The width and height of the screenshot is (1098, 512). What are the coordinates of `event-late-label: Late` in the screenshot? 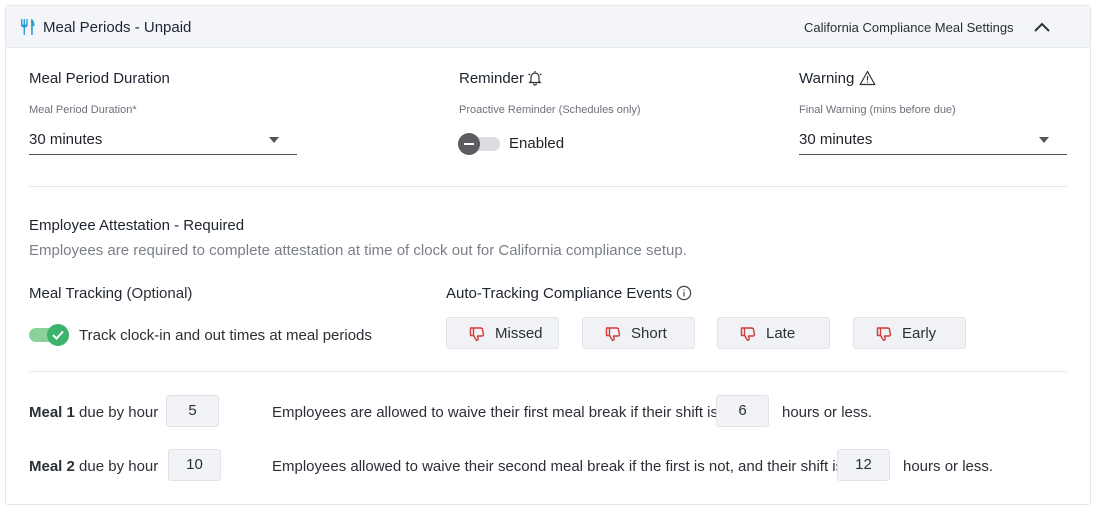 It's located at (781, 333).